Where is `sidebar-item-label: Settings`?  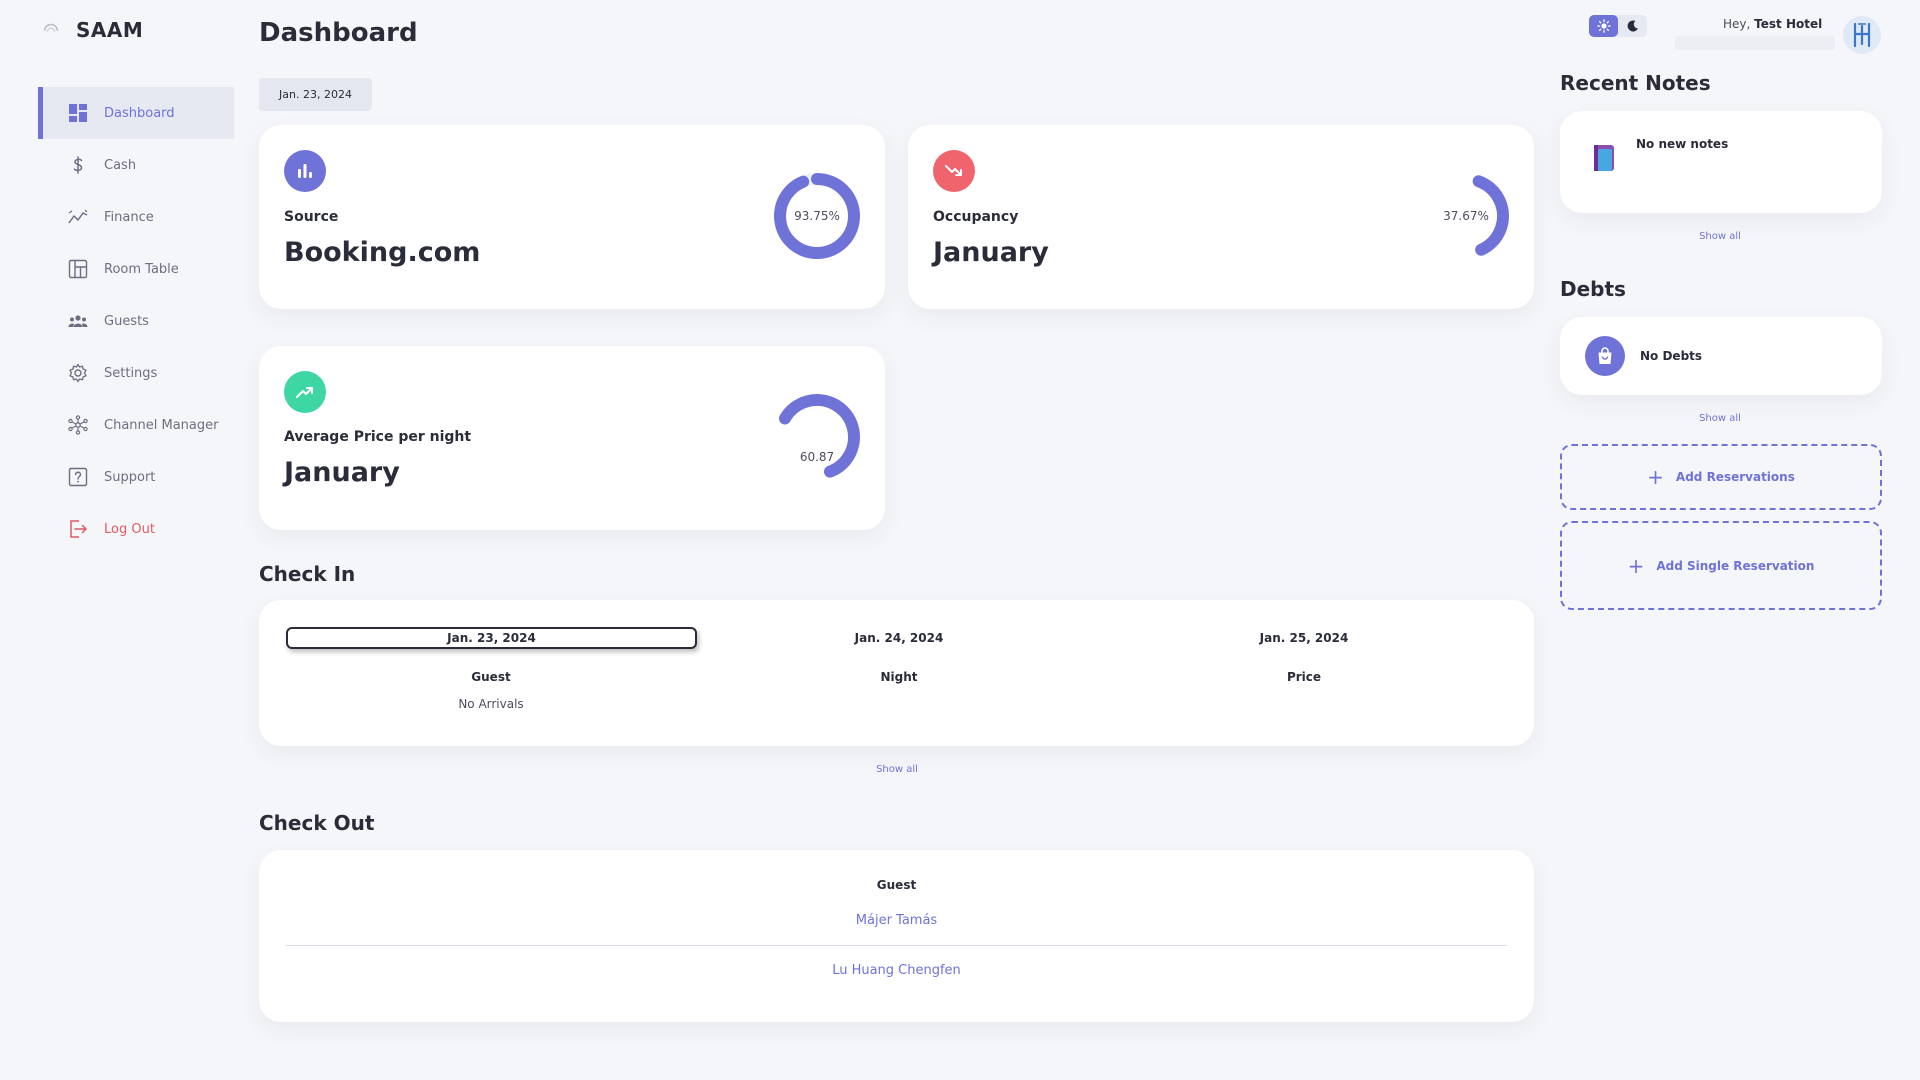
sidebar-item-label: Settings is located at coordinates (131, 373).